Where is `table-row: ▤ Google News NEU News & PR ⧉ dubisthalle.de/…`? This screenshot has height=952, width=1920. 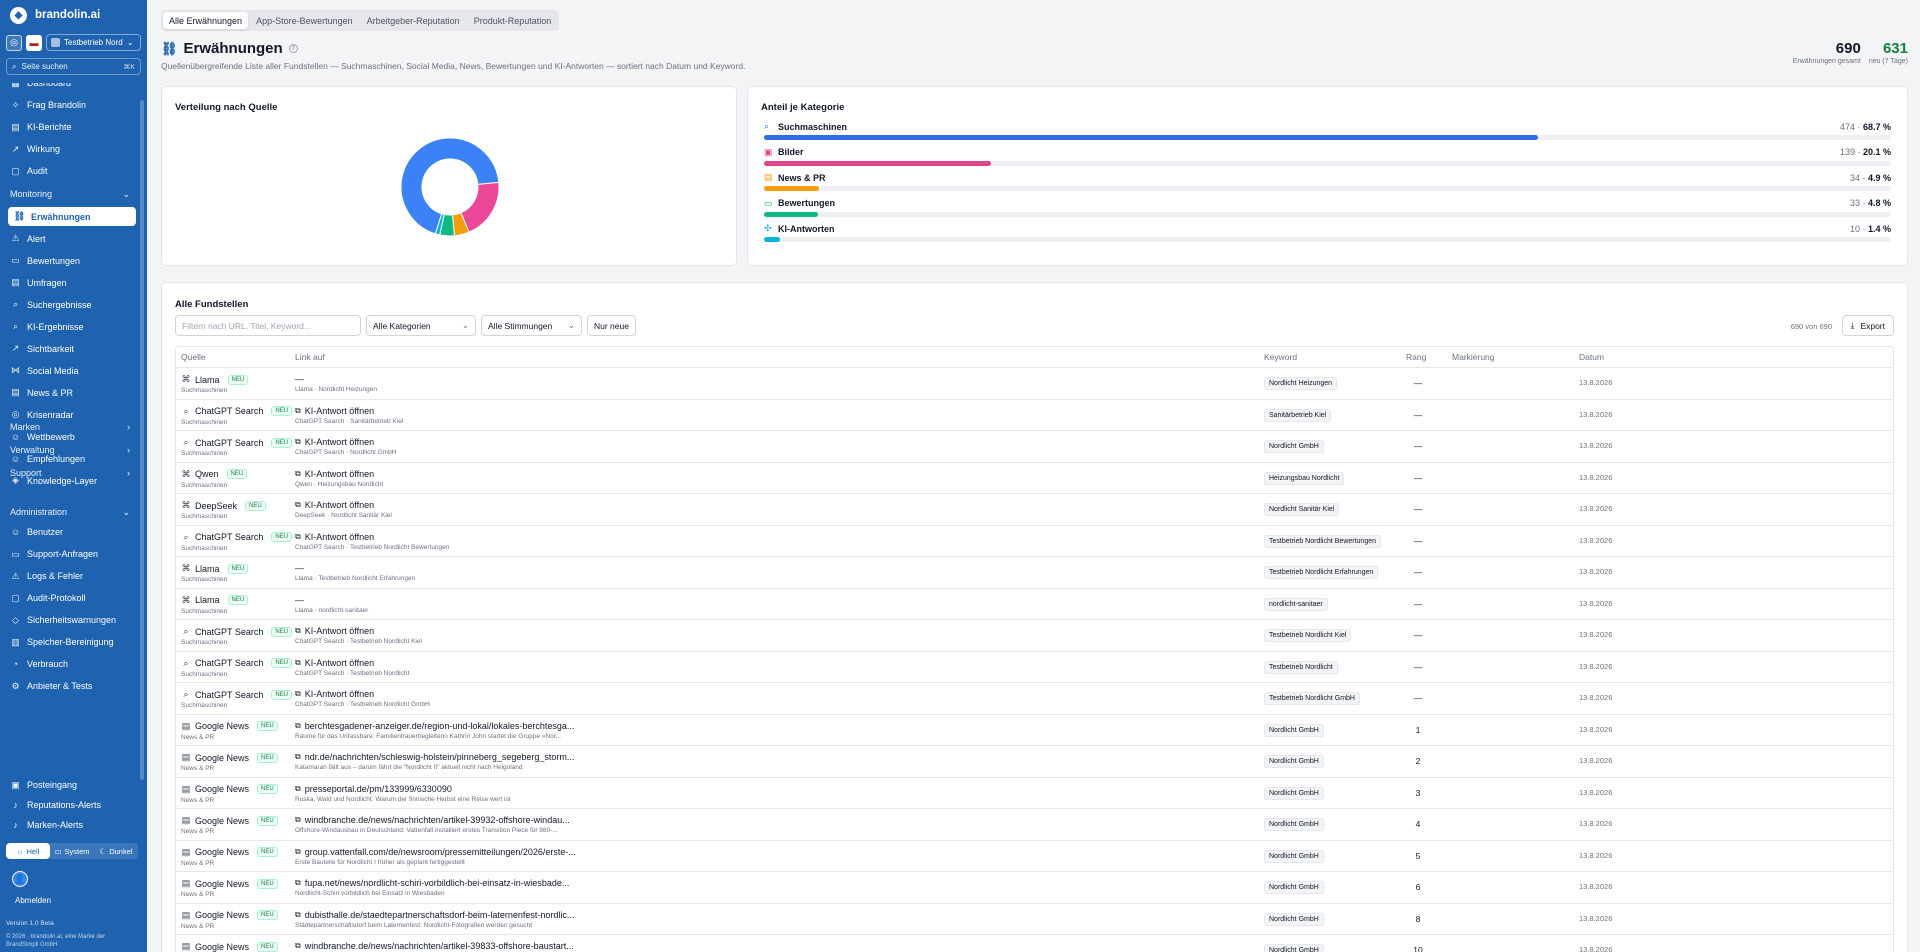 table-row: ▤ Google News NEU News & PR ⧉ dubisthalle.de/… is located at coordinates (1034, 919).